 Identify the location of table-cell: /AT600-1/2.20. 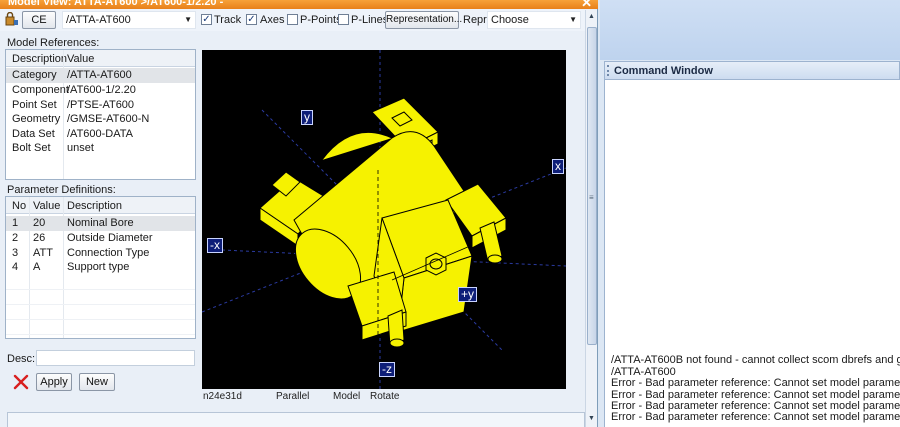
(101, 90).